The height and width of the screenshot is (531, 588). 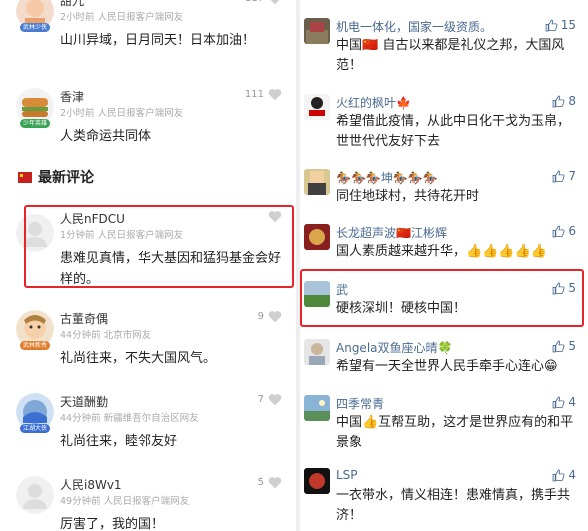 I want to click on like-count: 8, so click(x=572, y=101).